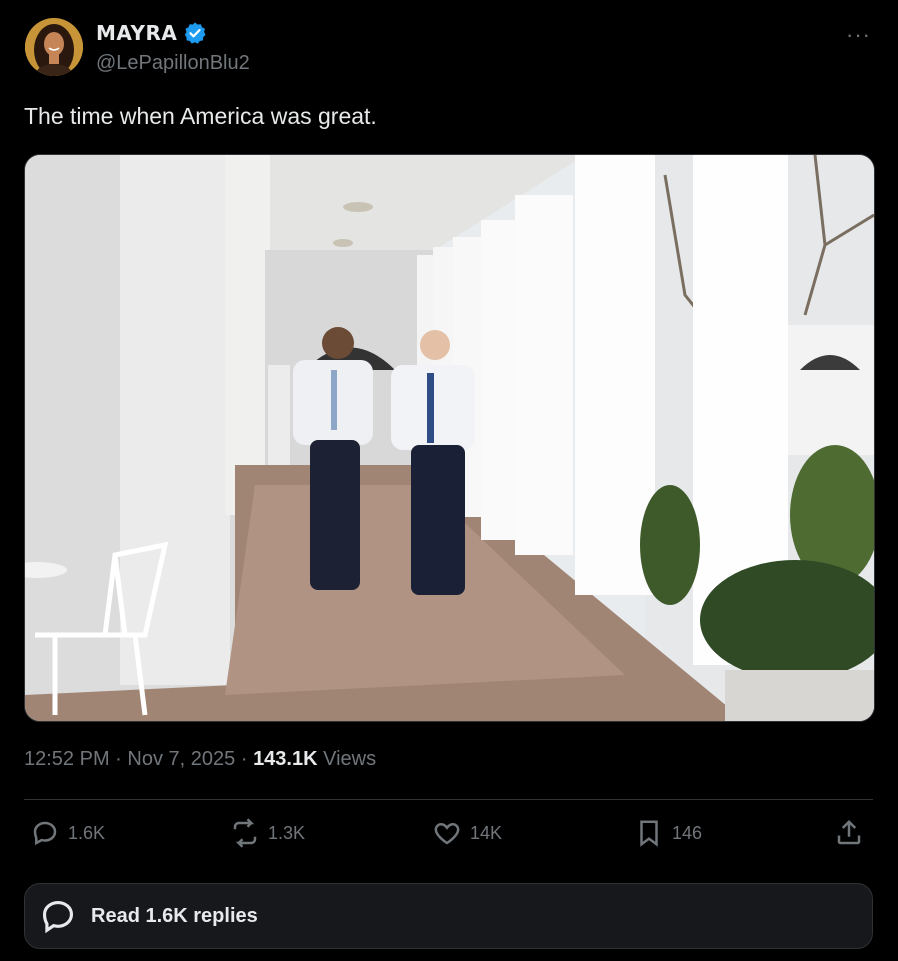  Describe the element at coordinates (285, 759) in the screenshot. I see `views-count: 143.1K` at that location.